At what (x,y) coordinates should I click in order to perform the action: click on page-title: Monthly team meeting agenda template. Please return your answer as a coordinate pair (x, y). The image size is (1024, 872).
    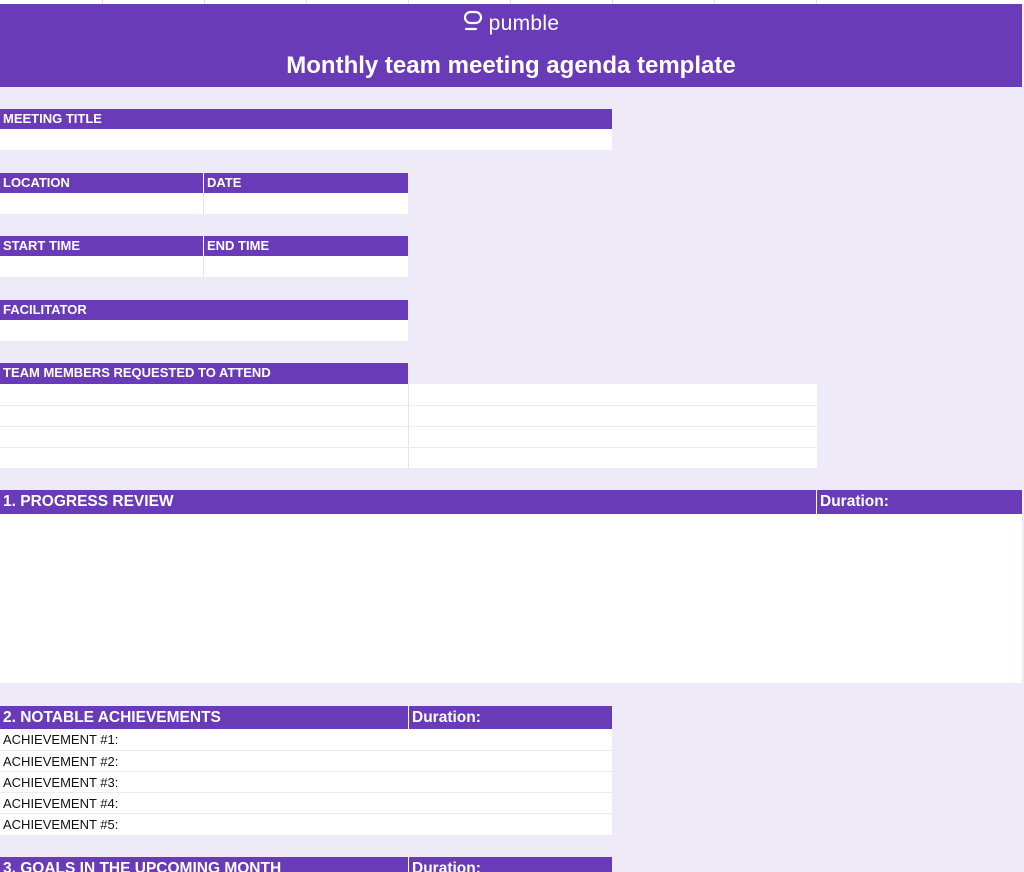
    Looking at the image, I should click on (511, 65).